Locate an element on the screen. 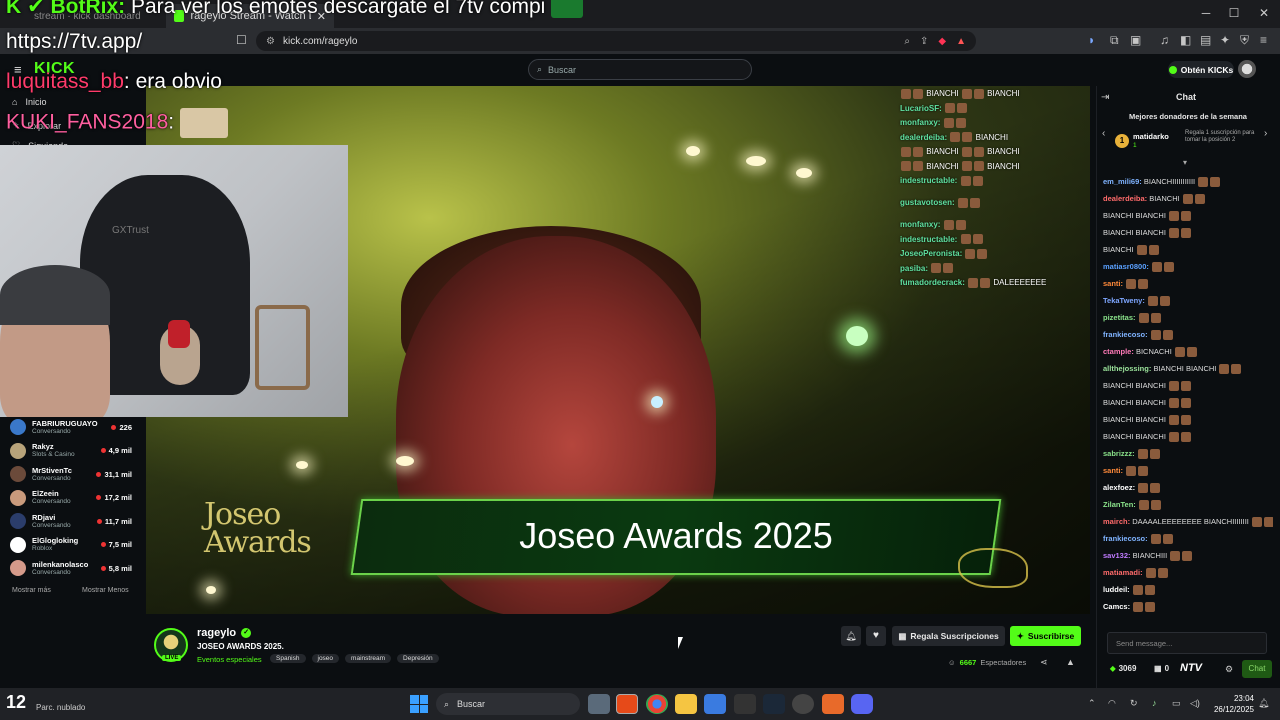  chat-message: ZilanTen: is located at coordinates (1188, 505).